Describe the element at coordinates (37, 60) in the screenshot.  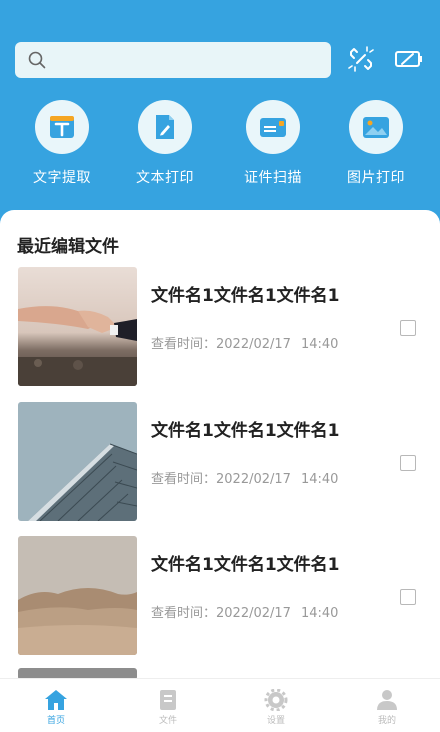
I see `search-icon` at that location.